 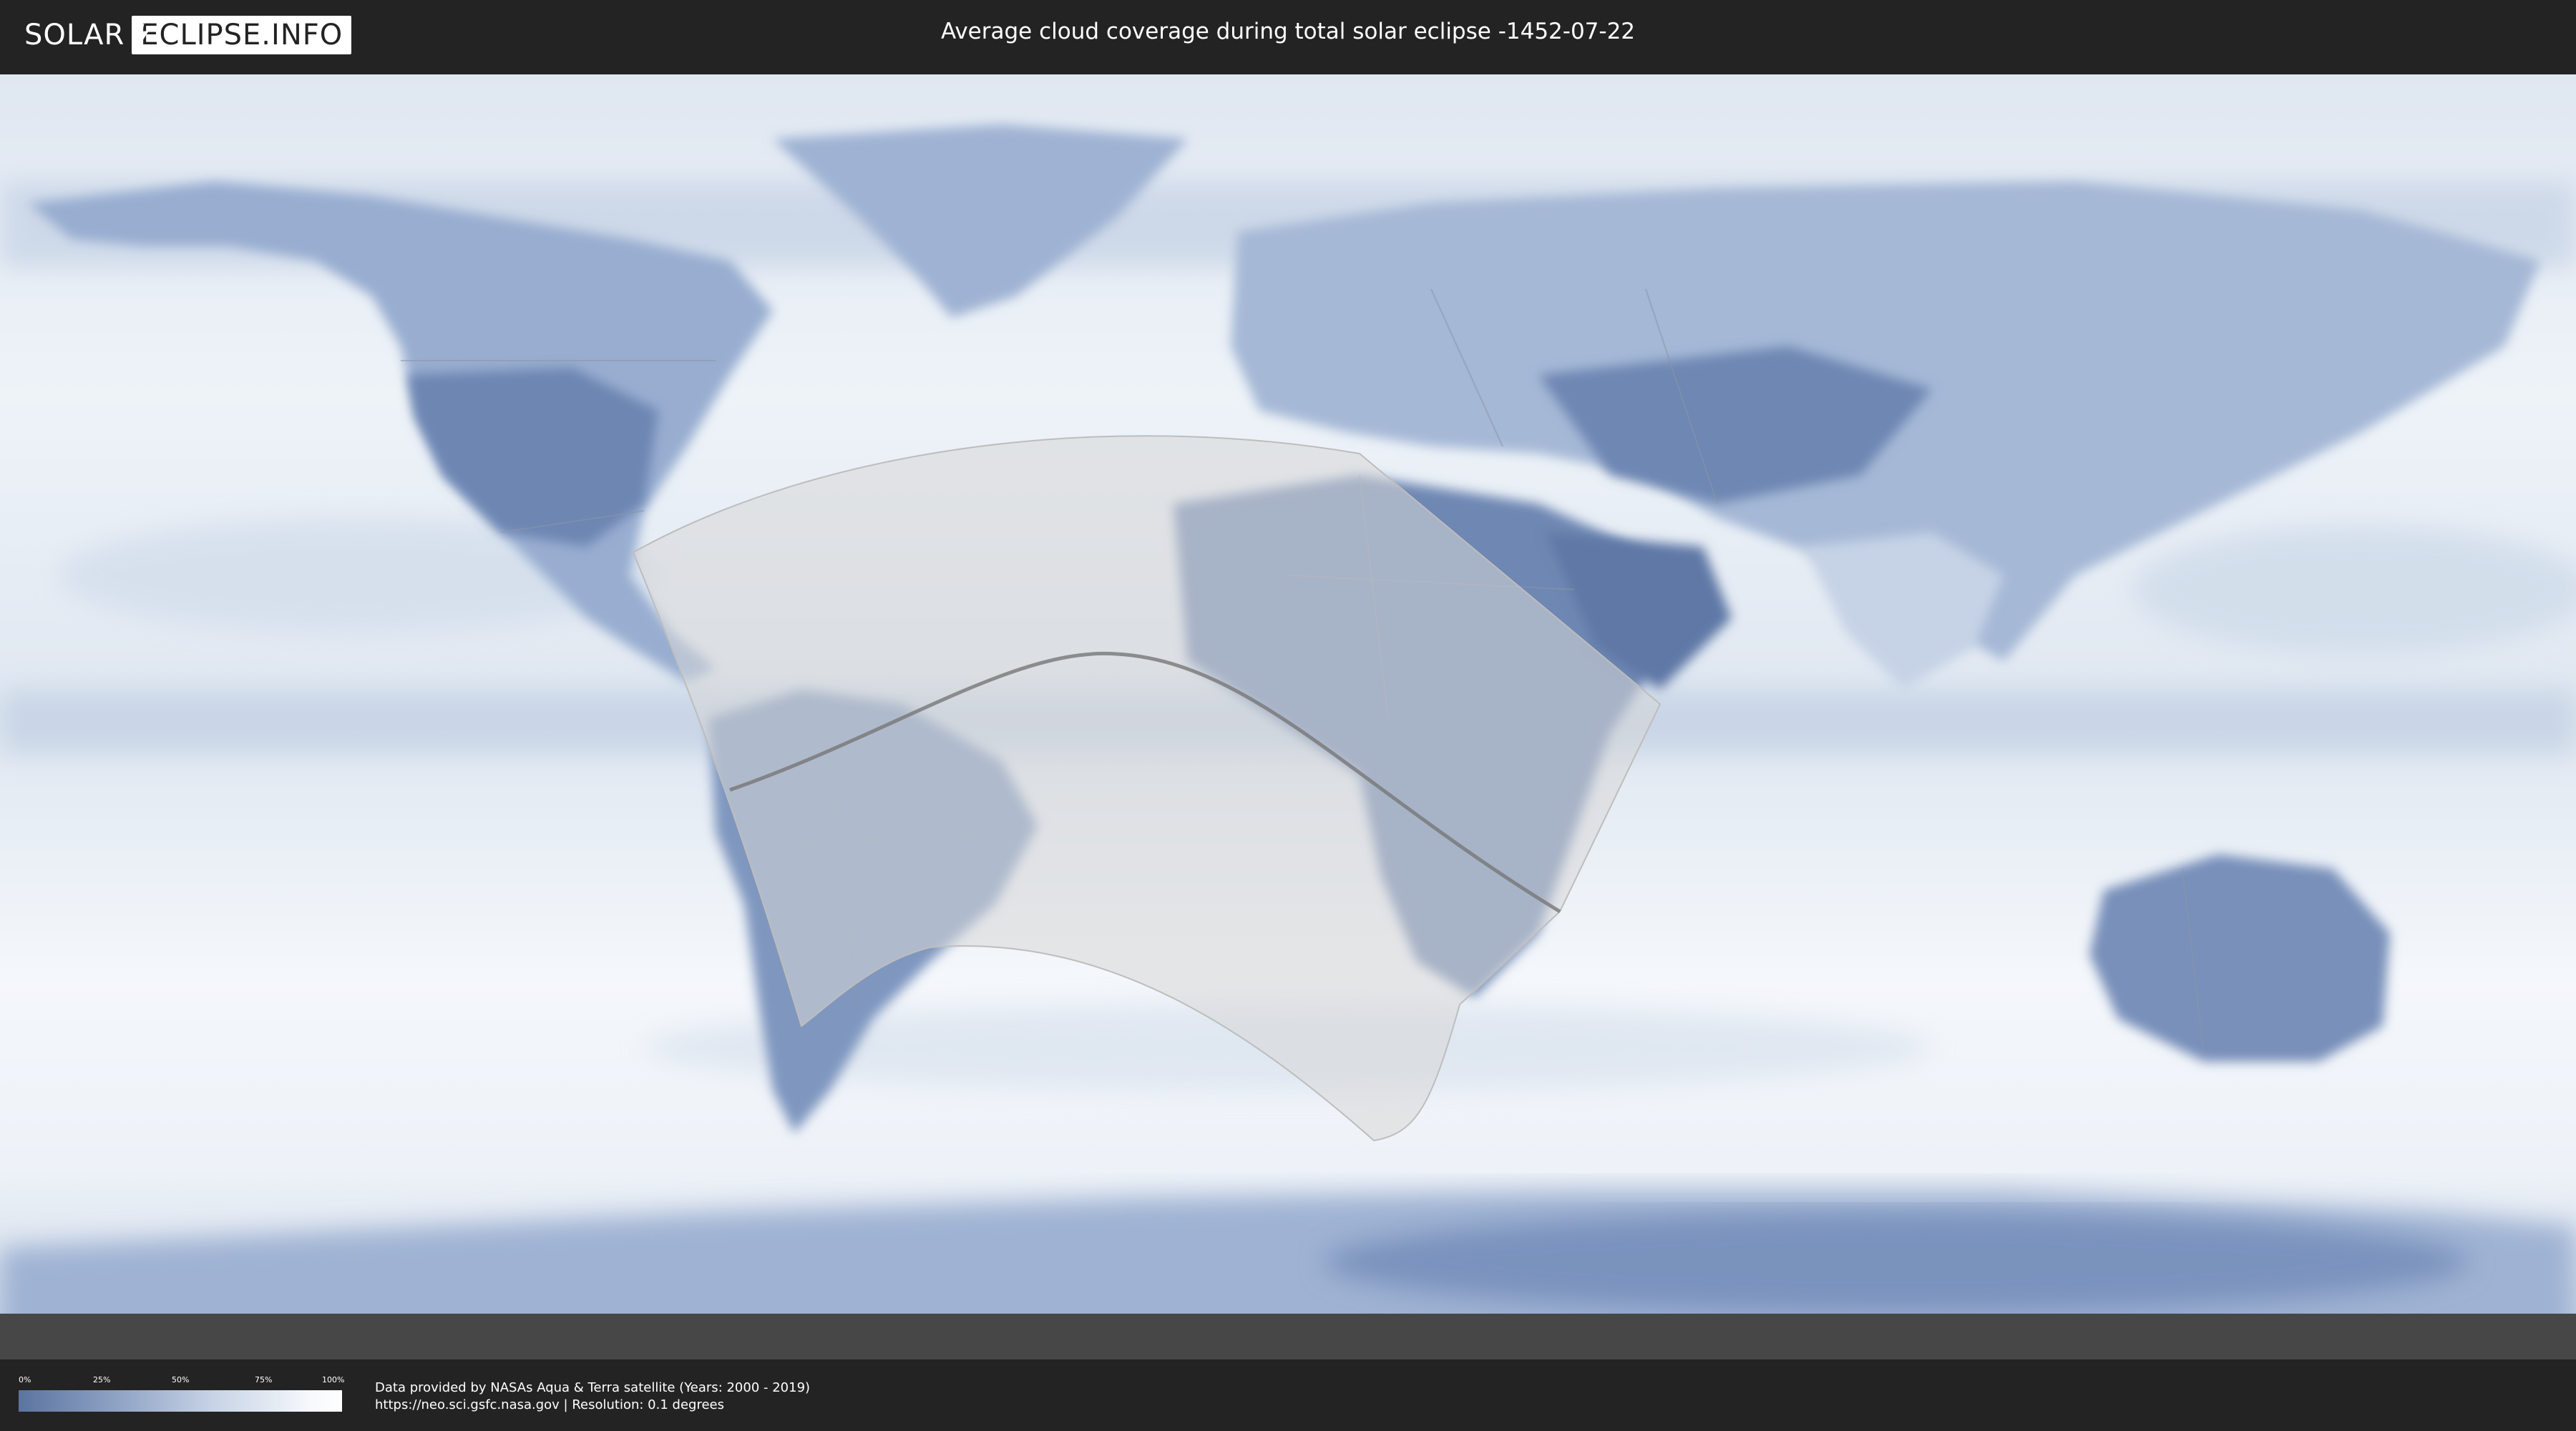 I want to click on legend-gradient-bar, so click(x=180, y=1401).